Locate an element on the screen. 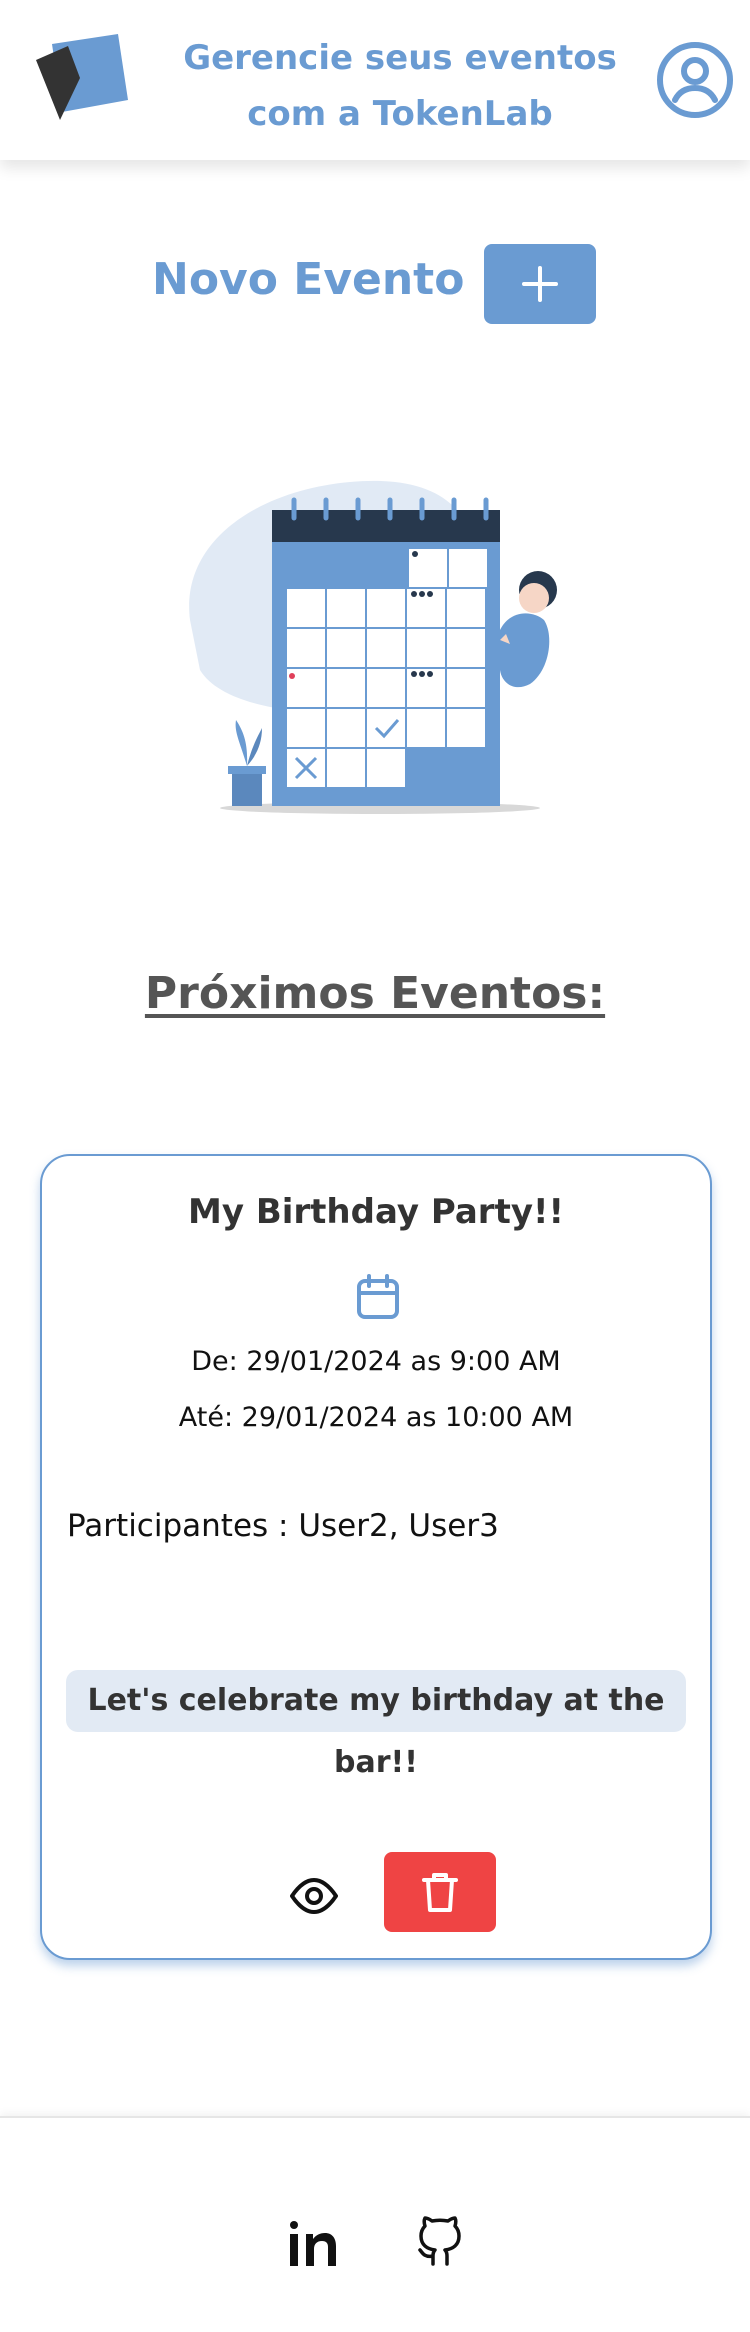  upcoming-events-title: Próximos Eventos: is located at coordinates (375, 993).